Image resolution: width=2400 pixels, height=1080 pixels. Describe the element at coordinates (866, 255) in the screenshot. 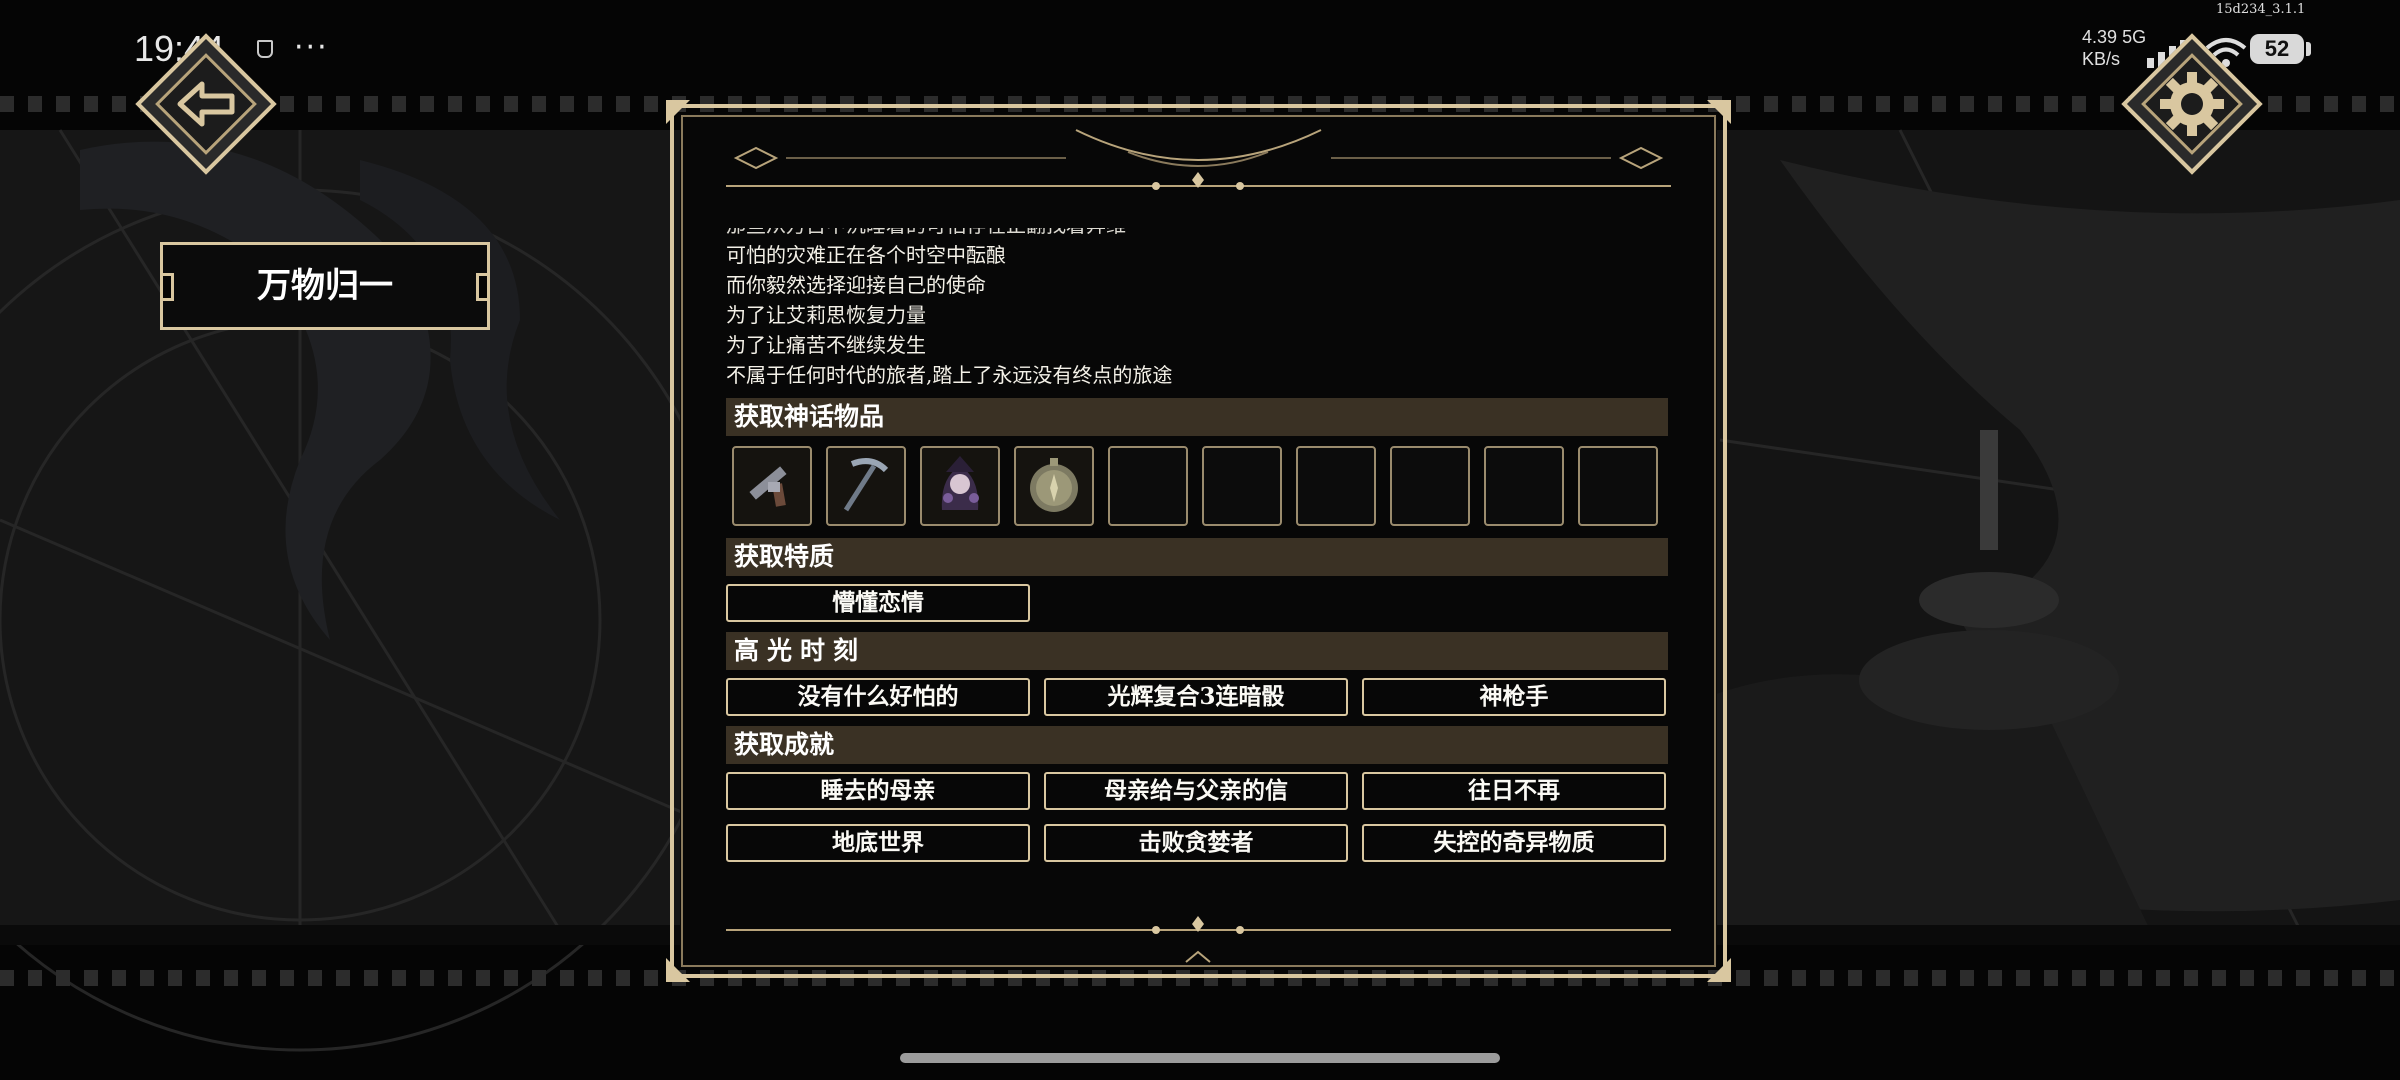

I see `story-line: 可怕的灾难正在各个时空中酝酿` at that location.